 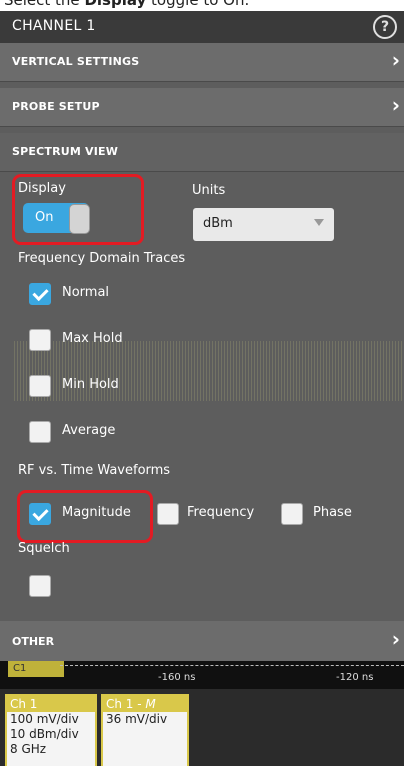 What do you see at coordinates (36, 669) in the screenshot?
I see `channel-tab: C1` at bounding box center [36, 669].